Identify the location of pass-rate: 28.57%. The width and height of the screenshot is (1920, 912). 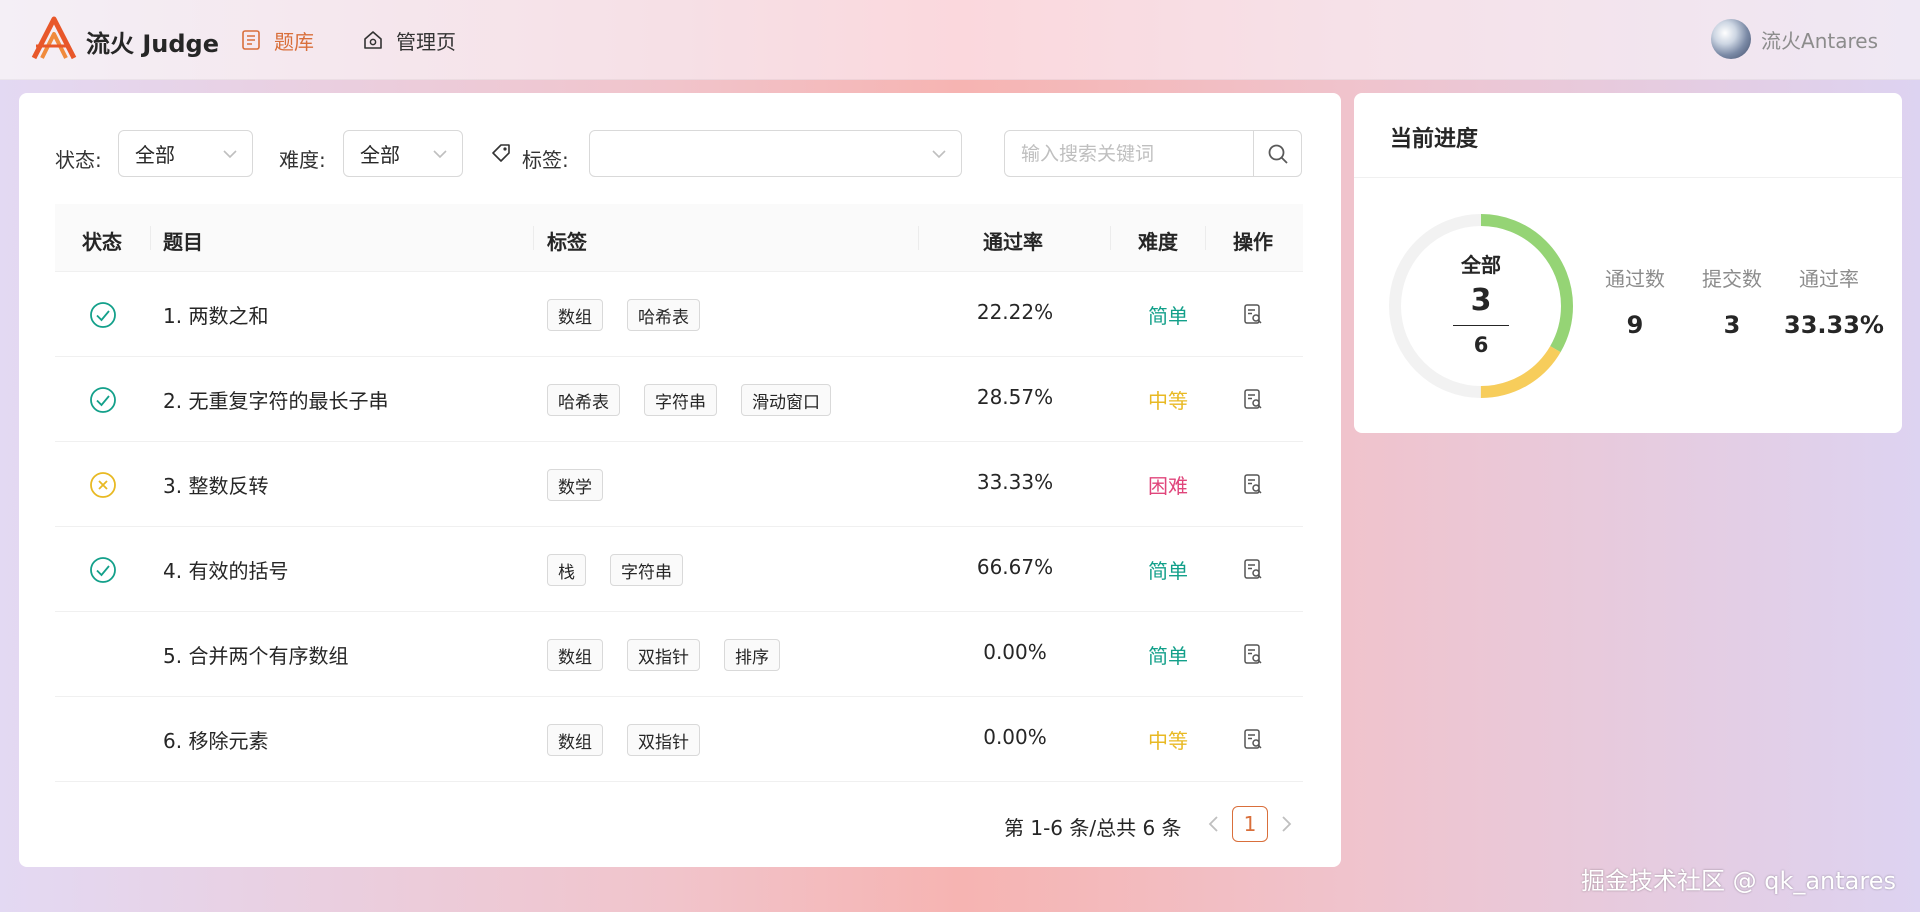
(1015, 397).